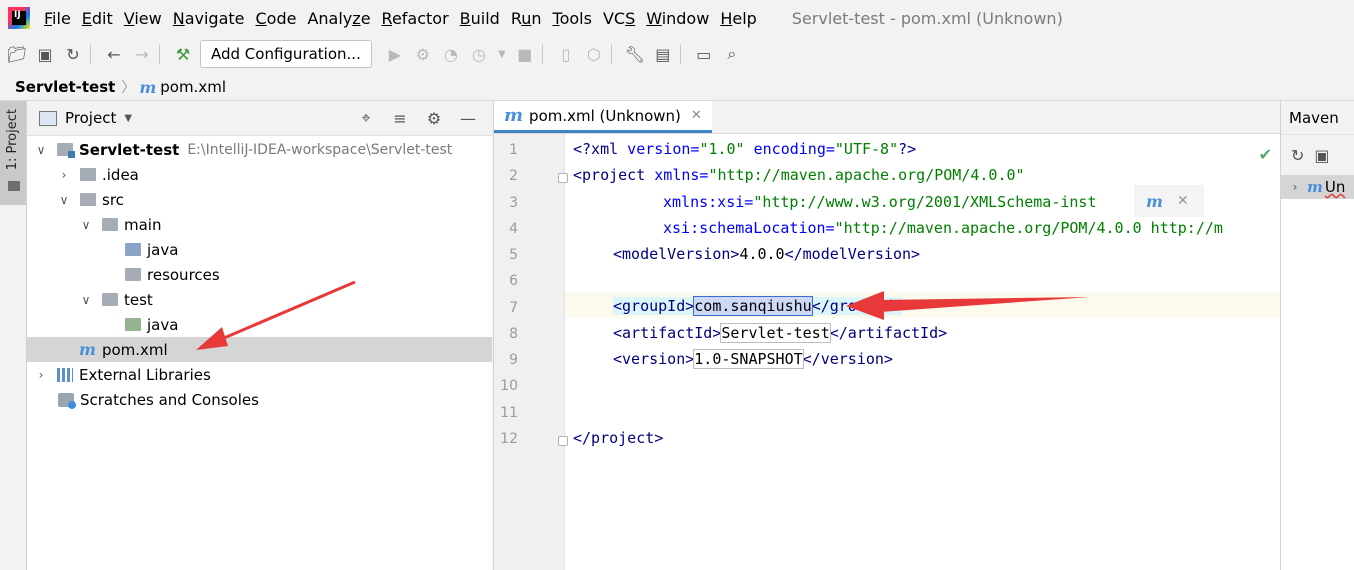 This screenshot has width=1354, height=570. Describe the element at coordinates (17, 15) in the screenshot. I see `app-logo-text: IJ` at that location.